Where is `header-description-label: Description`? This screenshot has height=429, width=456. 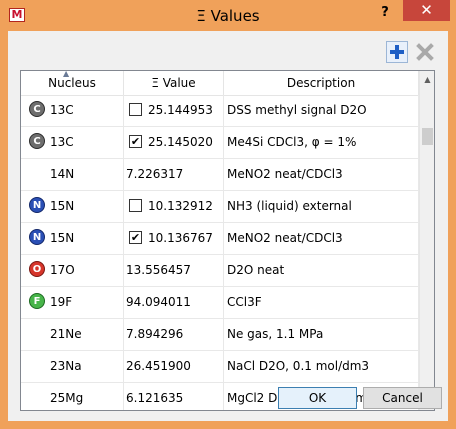
header-description-label: Description is located at coordinates (321, 83).